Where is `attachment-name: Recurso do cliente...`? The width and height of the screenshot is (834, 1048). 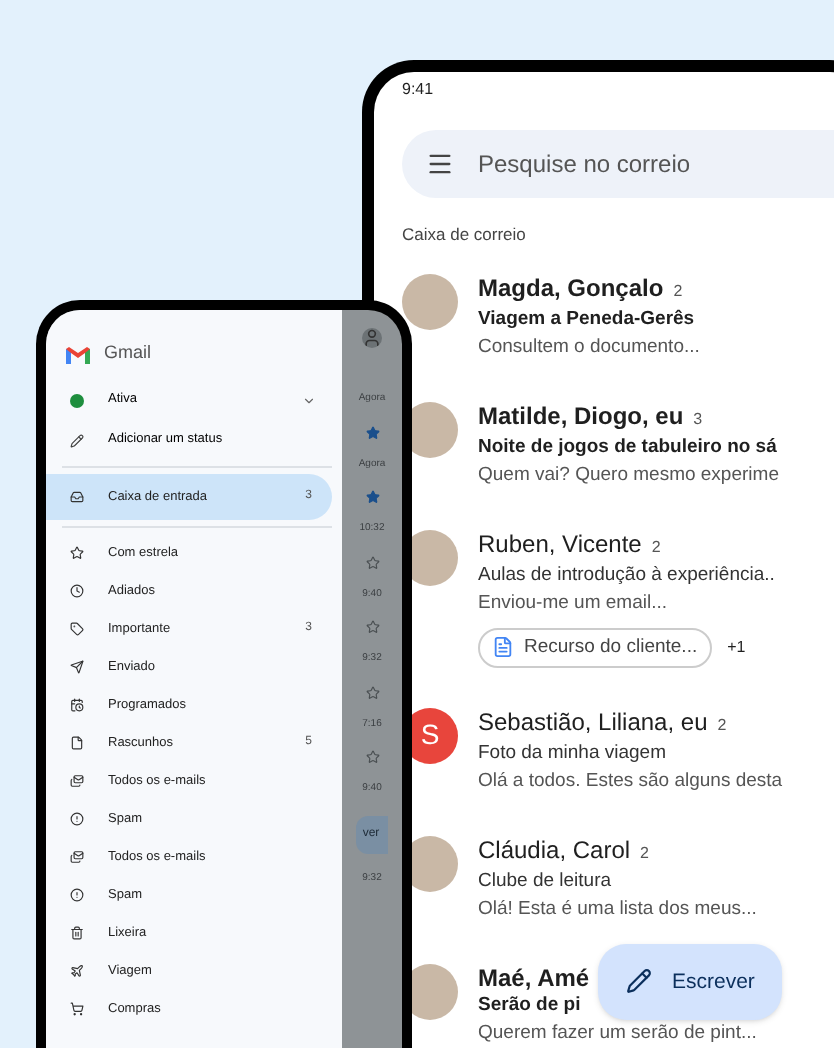 attachment-name: Recurso do cliente... is located at coordinates (611, 647).